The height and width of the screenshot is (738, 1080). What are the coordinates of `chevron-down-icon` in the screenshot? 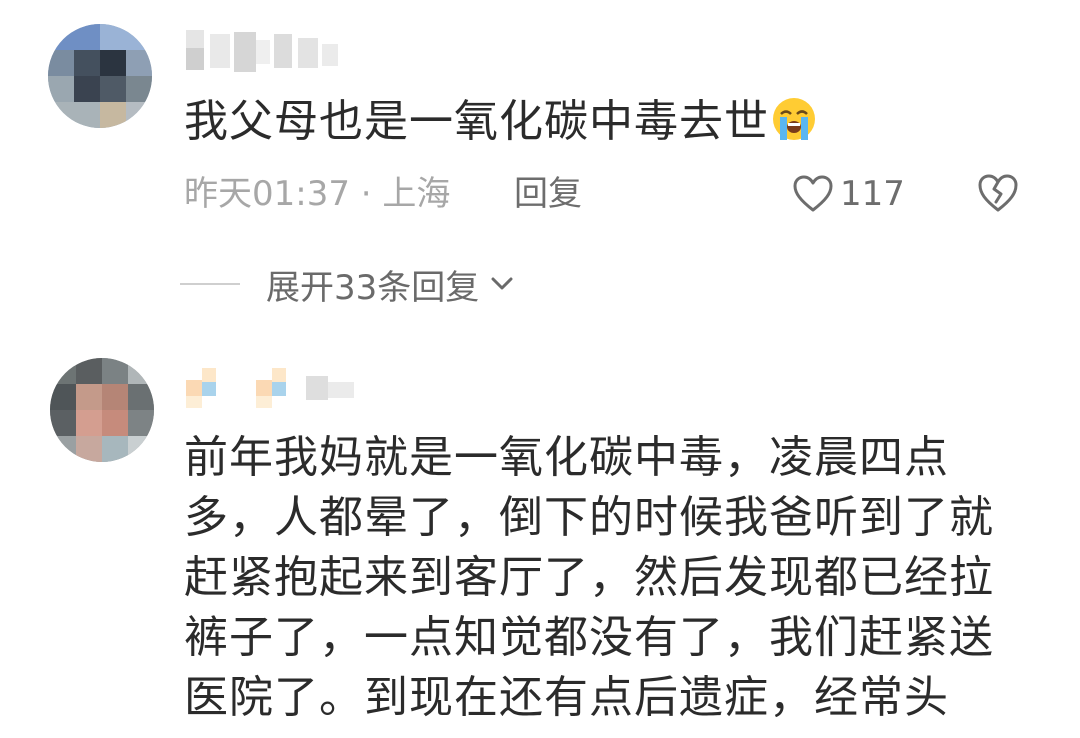 It's located at (502, 283).